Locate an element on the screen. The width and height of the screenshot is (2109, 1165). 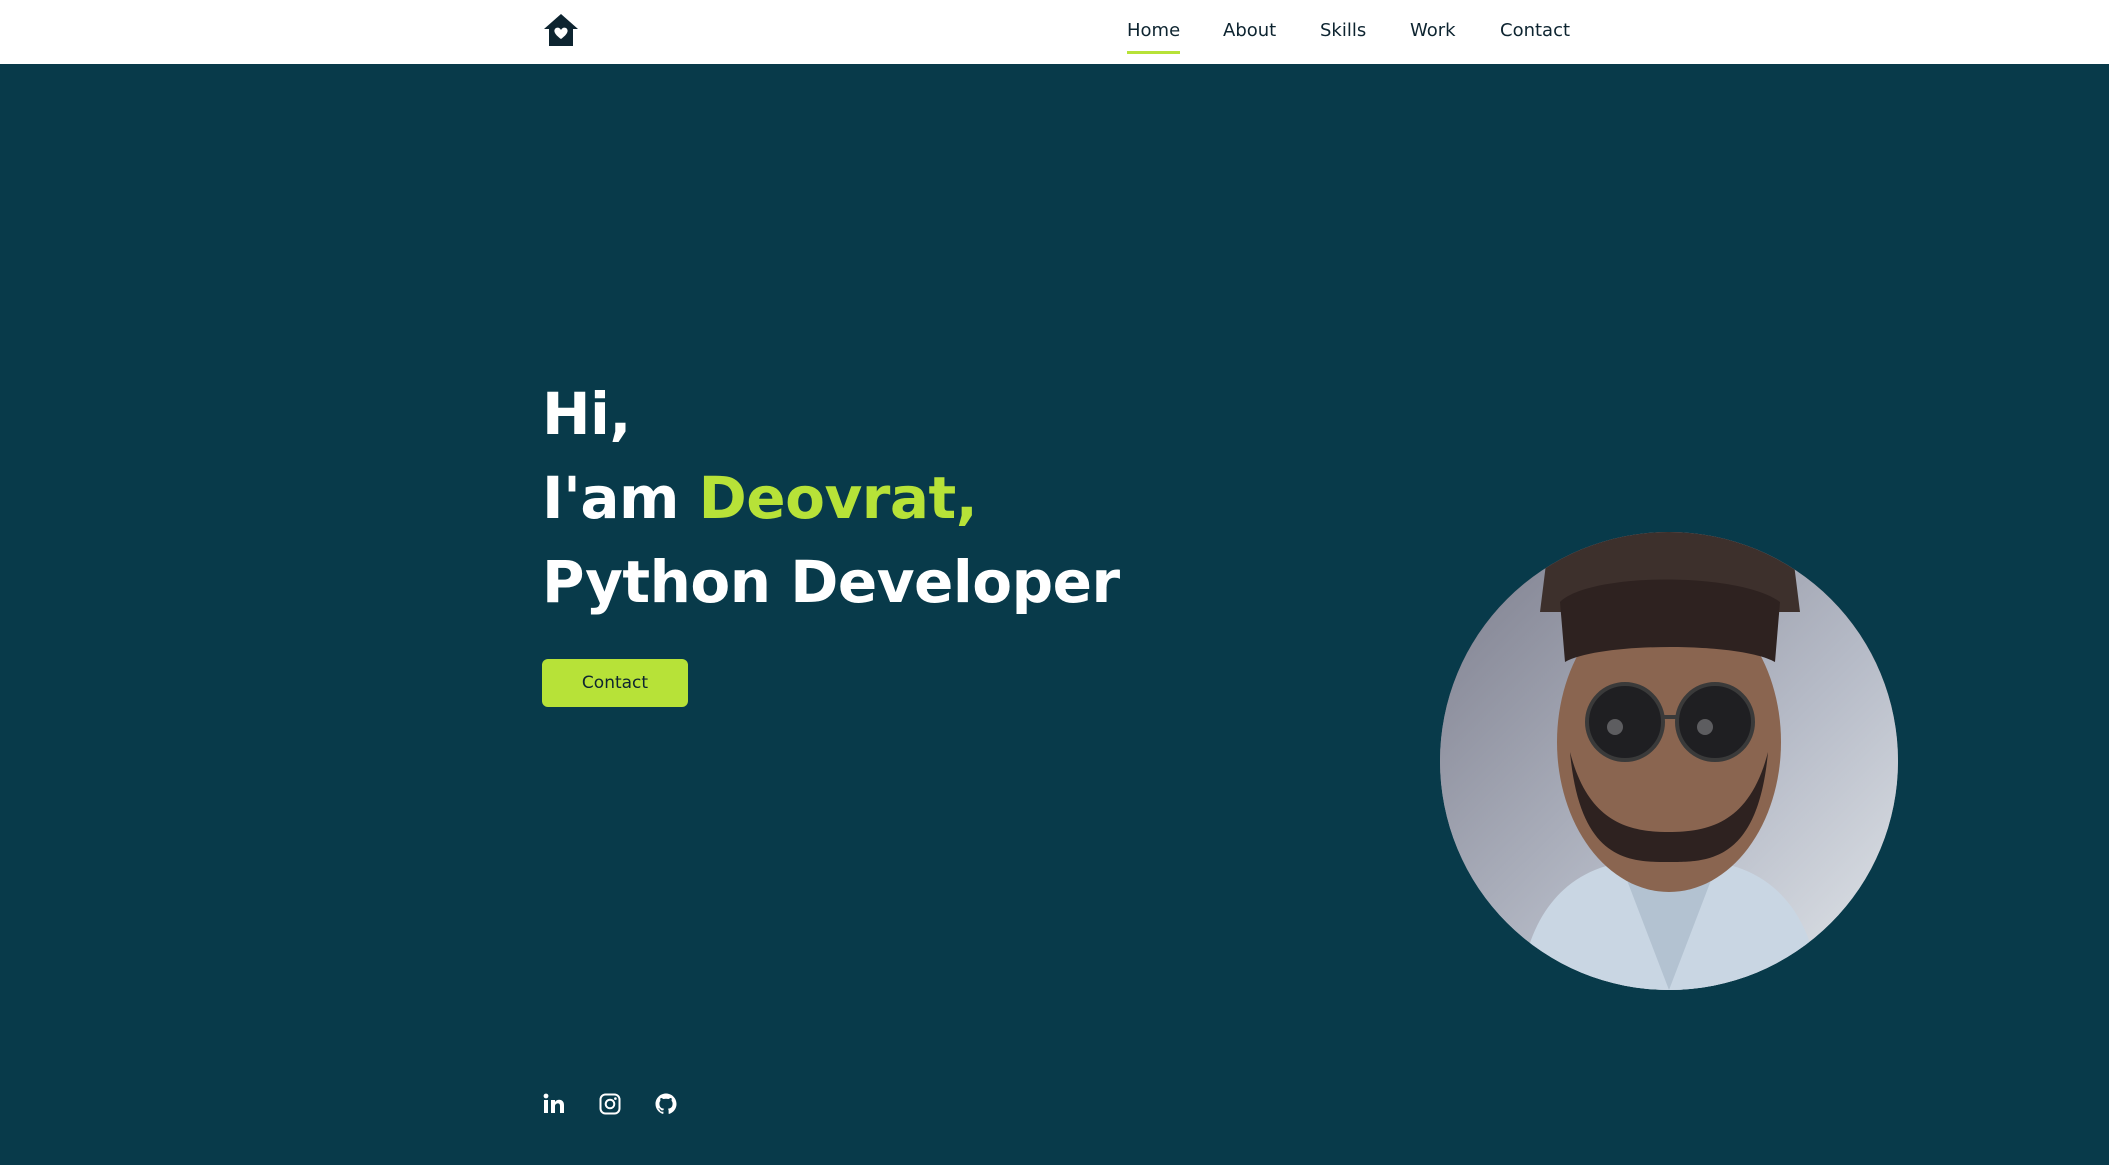
nav-item-about: About is located at coordinates (1249, 30).